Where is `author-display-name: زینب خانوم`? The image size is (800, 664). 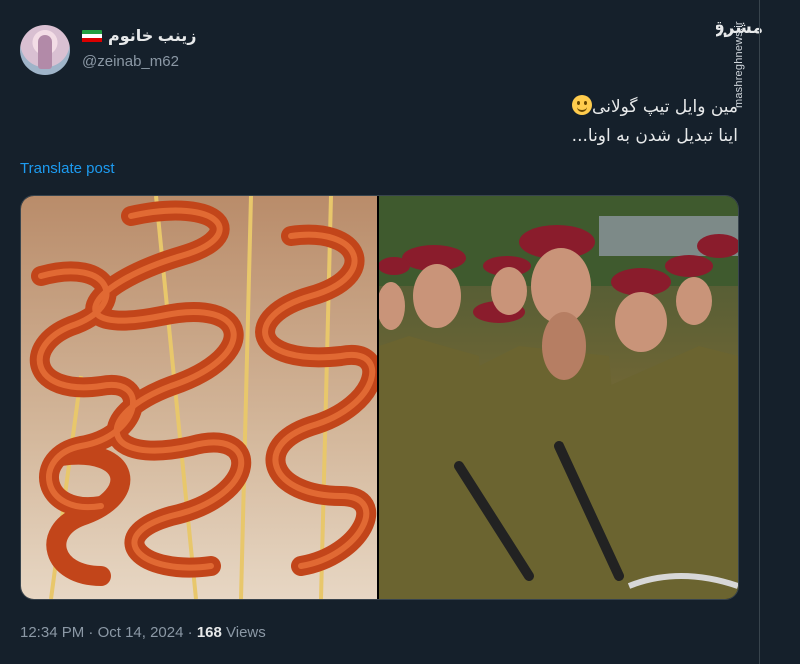
author-display-name: زینب خانوم is located at coordinates (152, 36).